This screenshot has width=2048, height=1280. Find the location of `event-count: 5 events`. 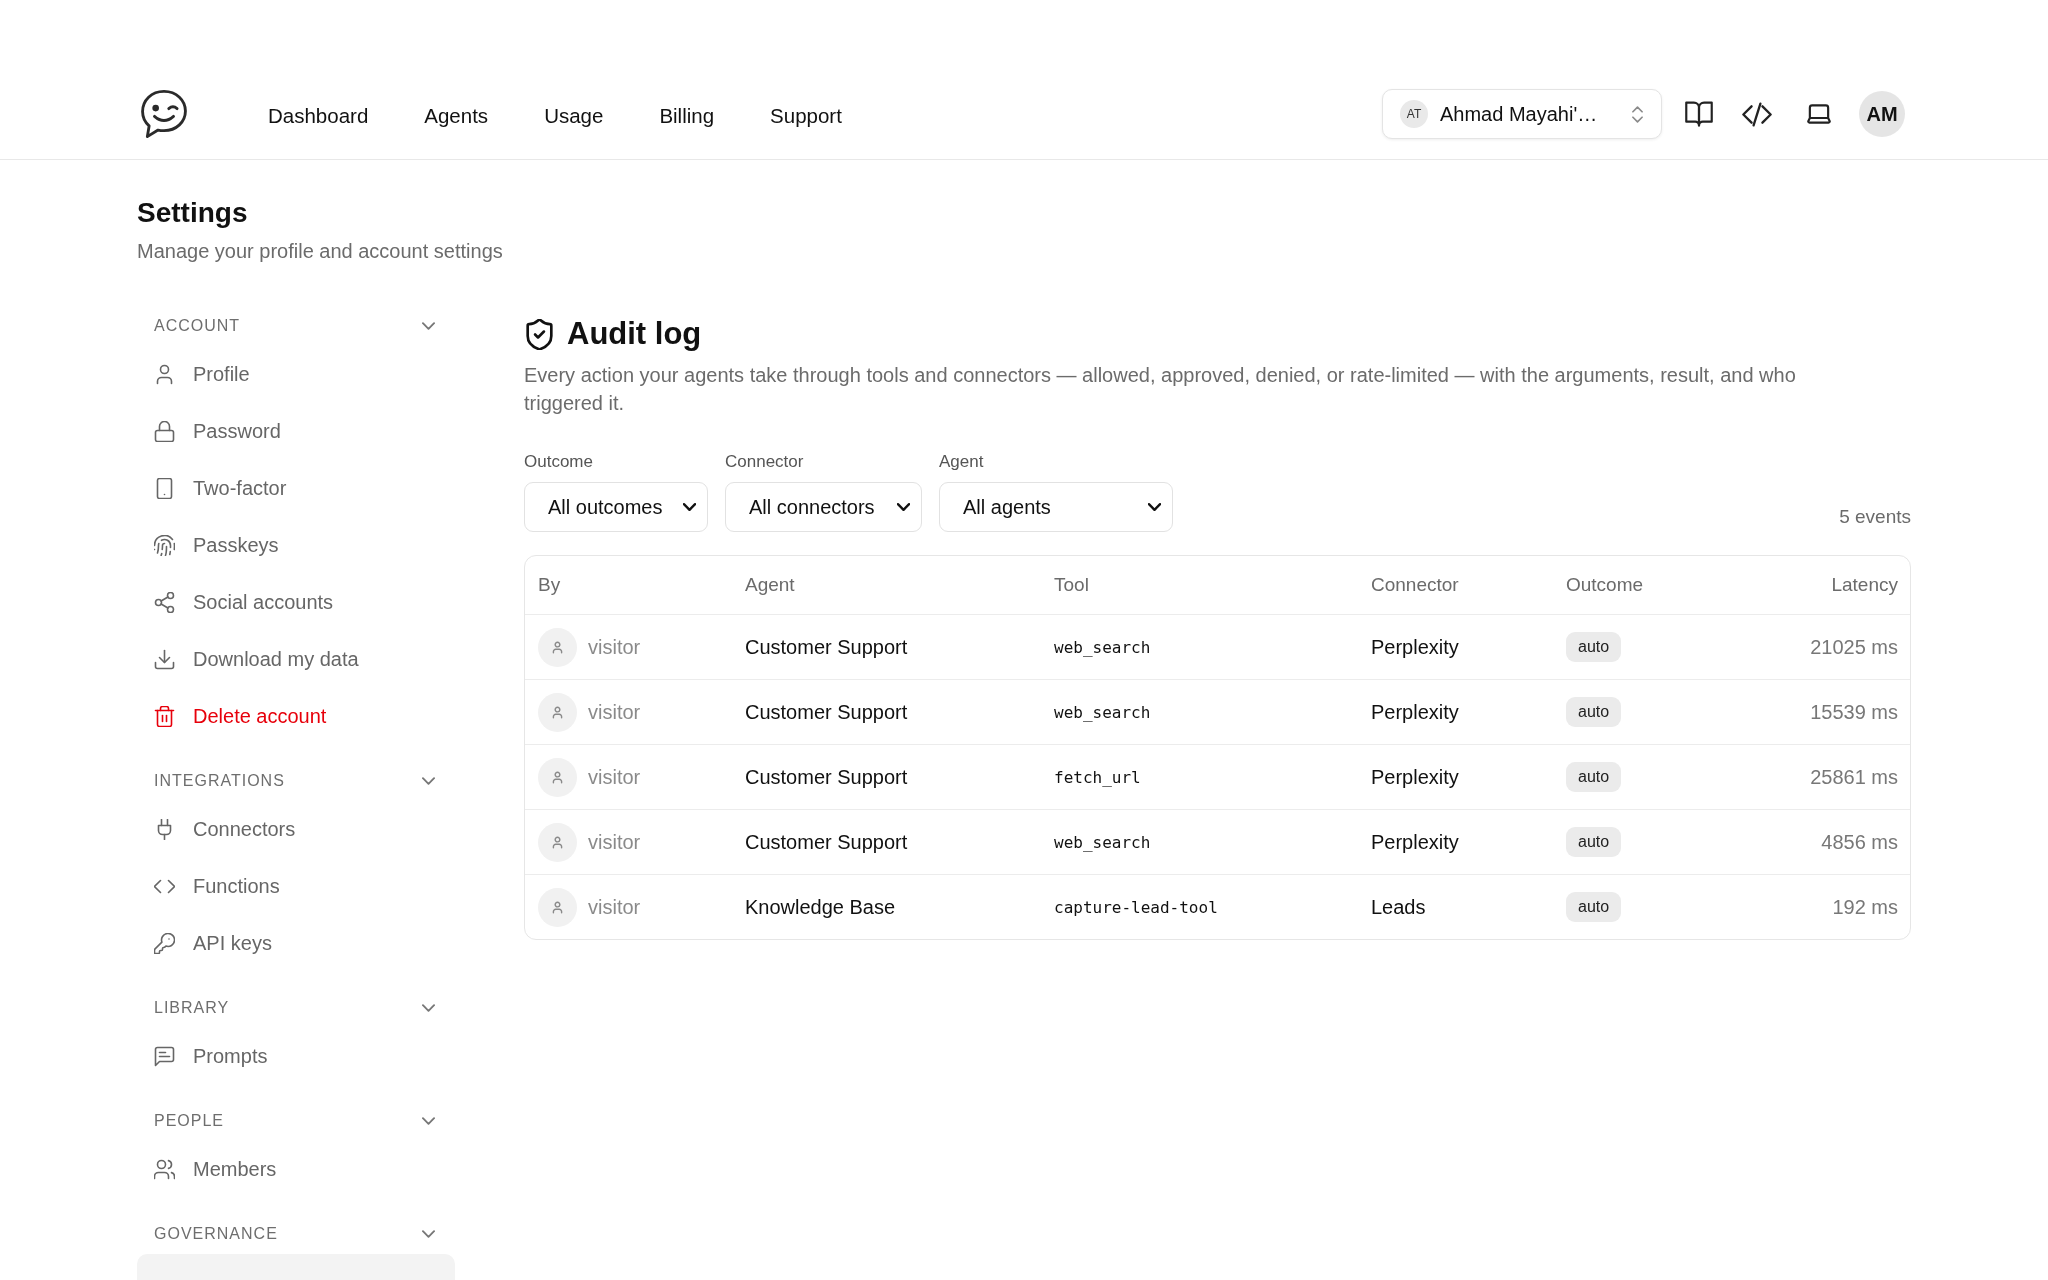

event-count: 5 events is located at coordinates (1875, 517).